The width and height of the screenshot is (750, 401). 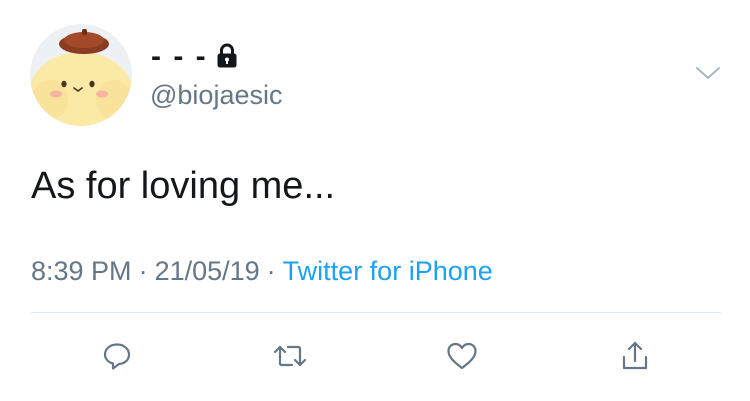 I want to click on share-icon, so click(x=635, y=355).